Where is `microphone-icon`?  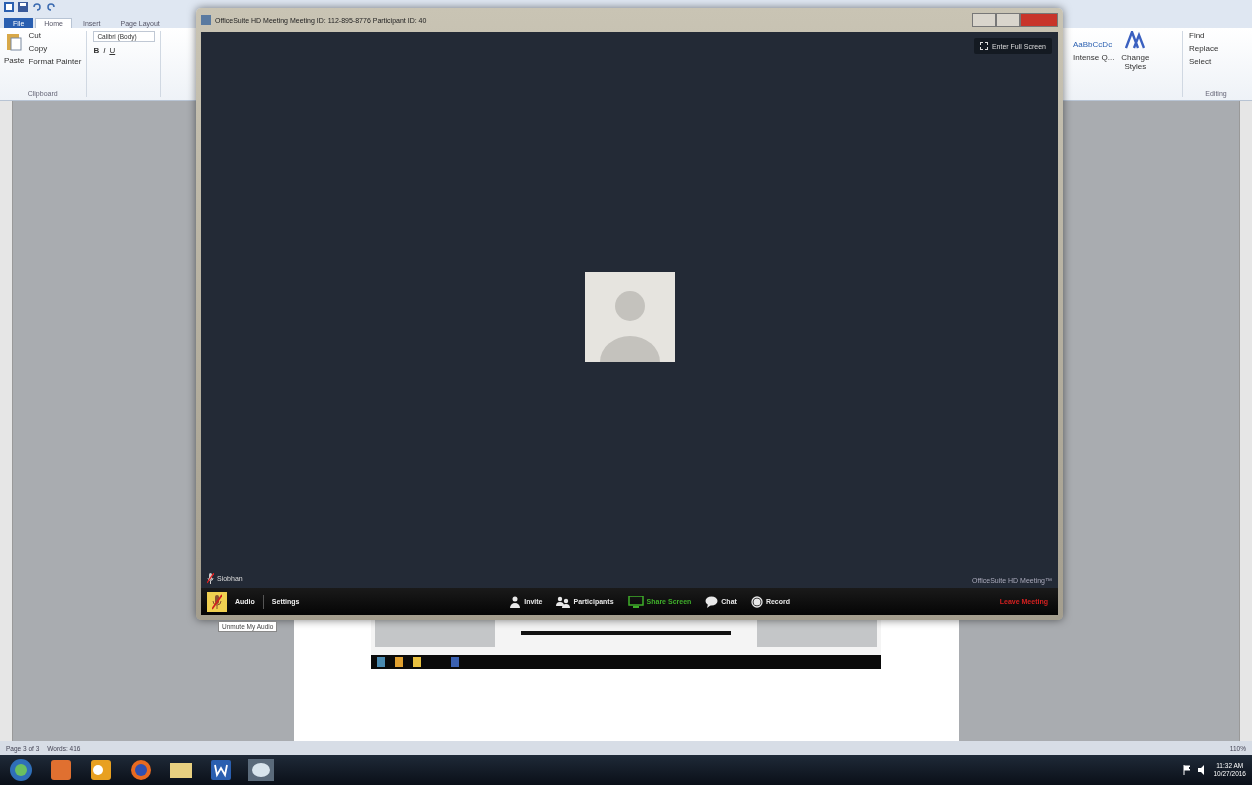
microphone-icon is located at coordinates (210, 578).